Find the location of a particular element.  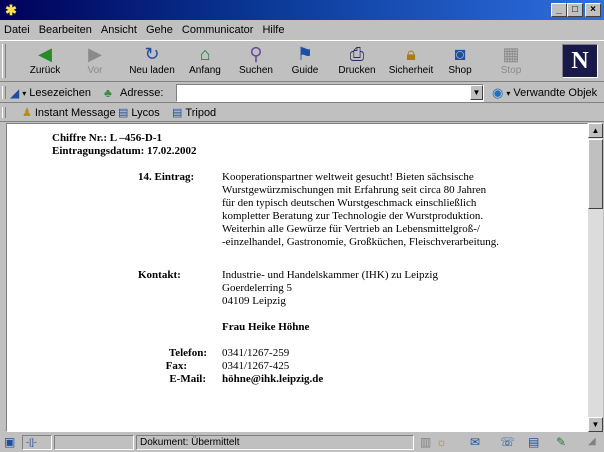

scroll-down-button: ▼ is located at coordinates (595, 424).